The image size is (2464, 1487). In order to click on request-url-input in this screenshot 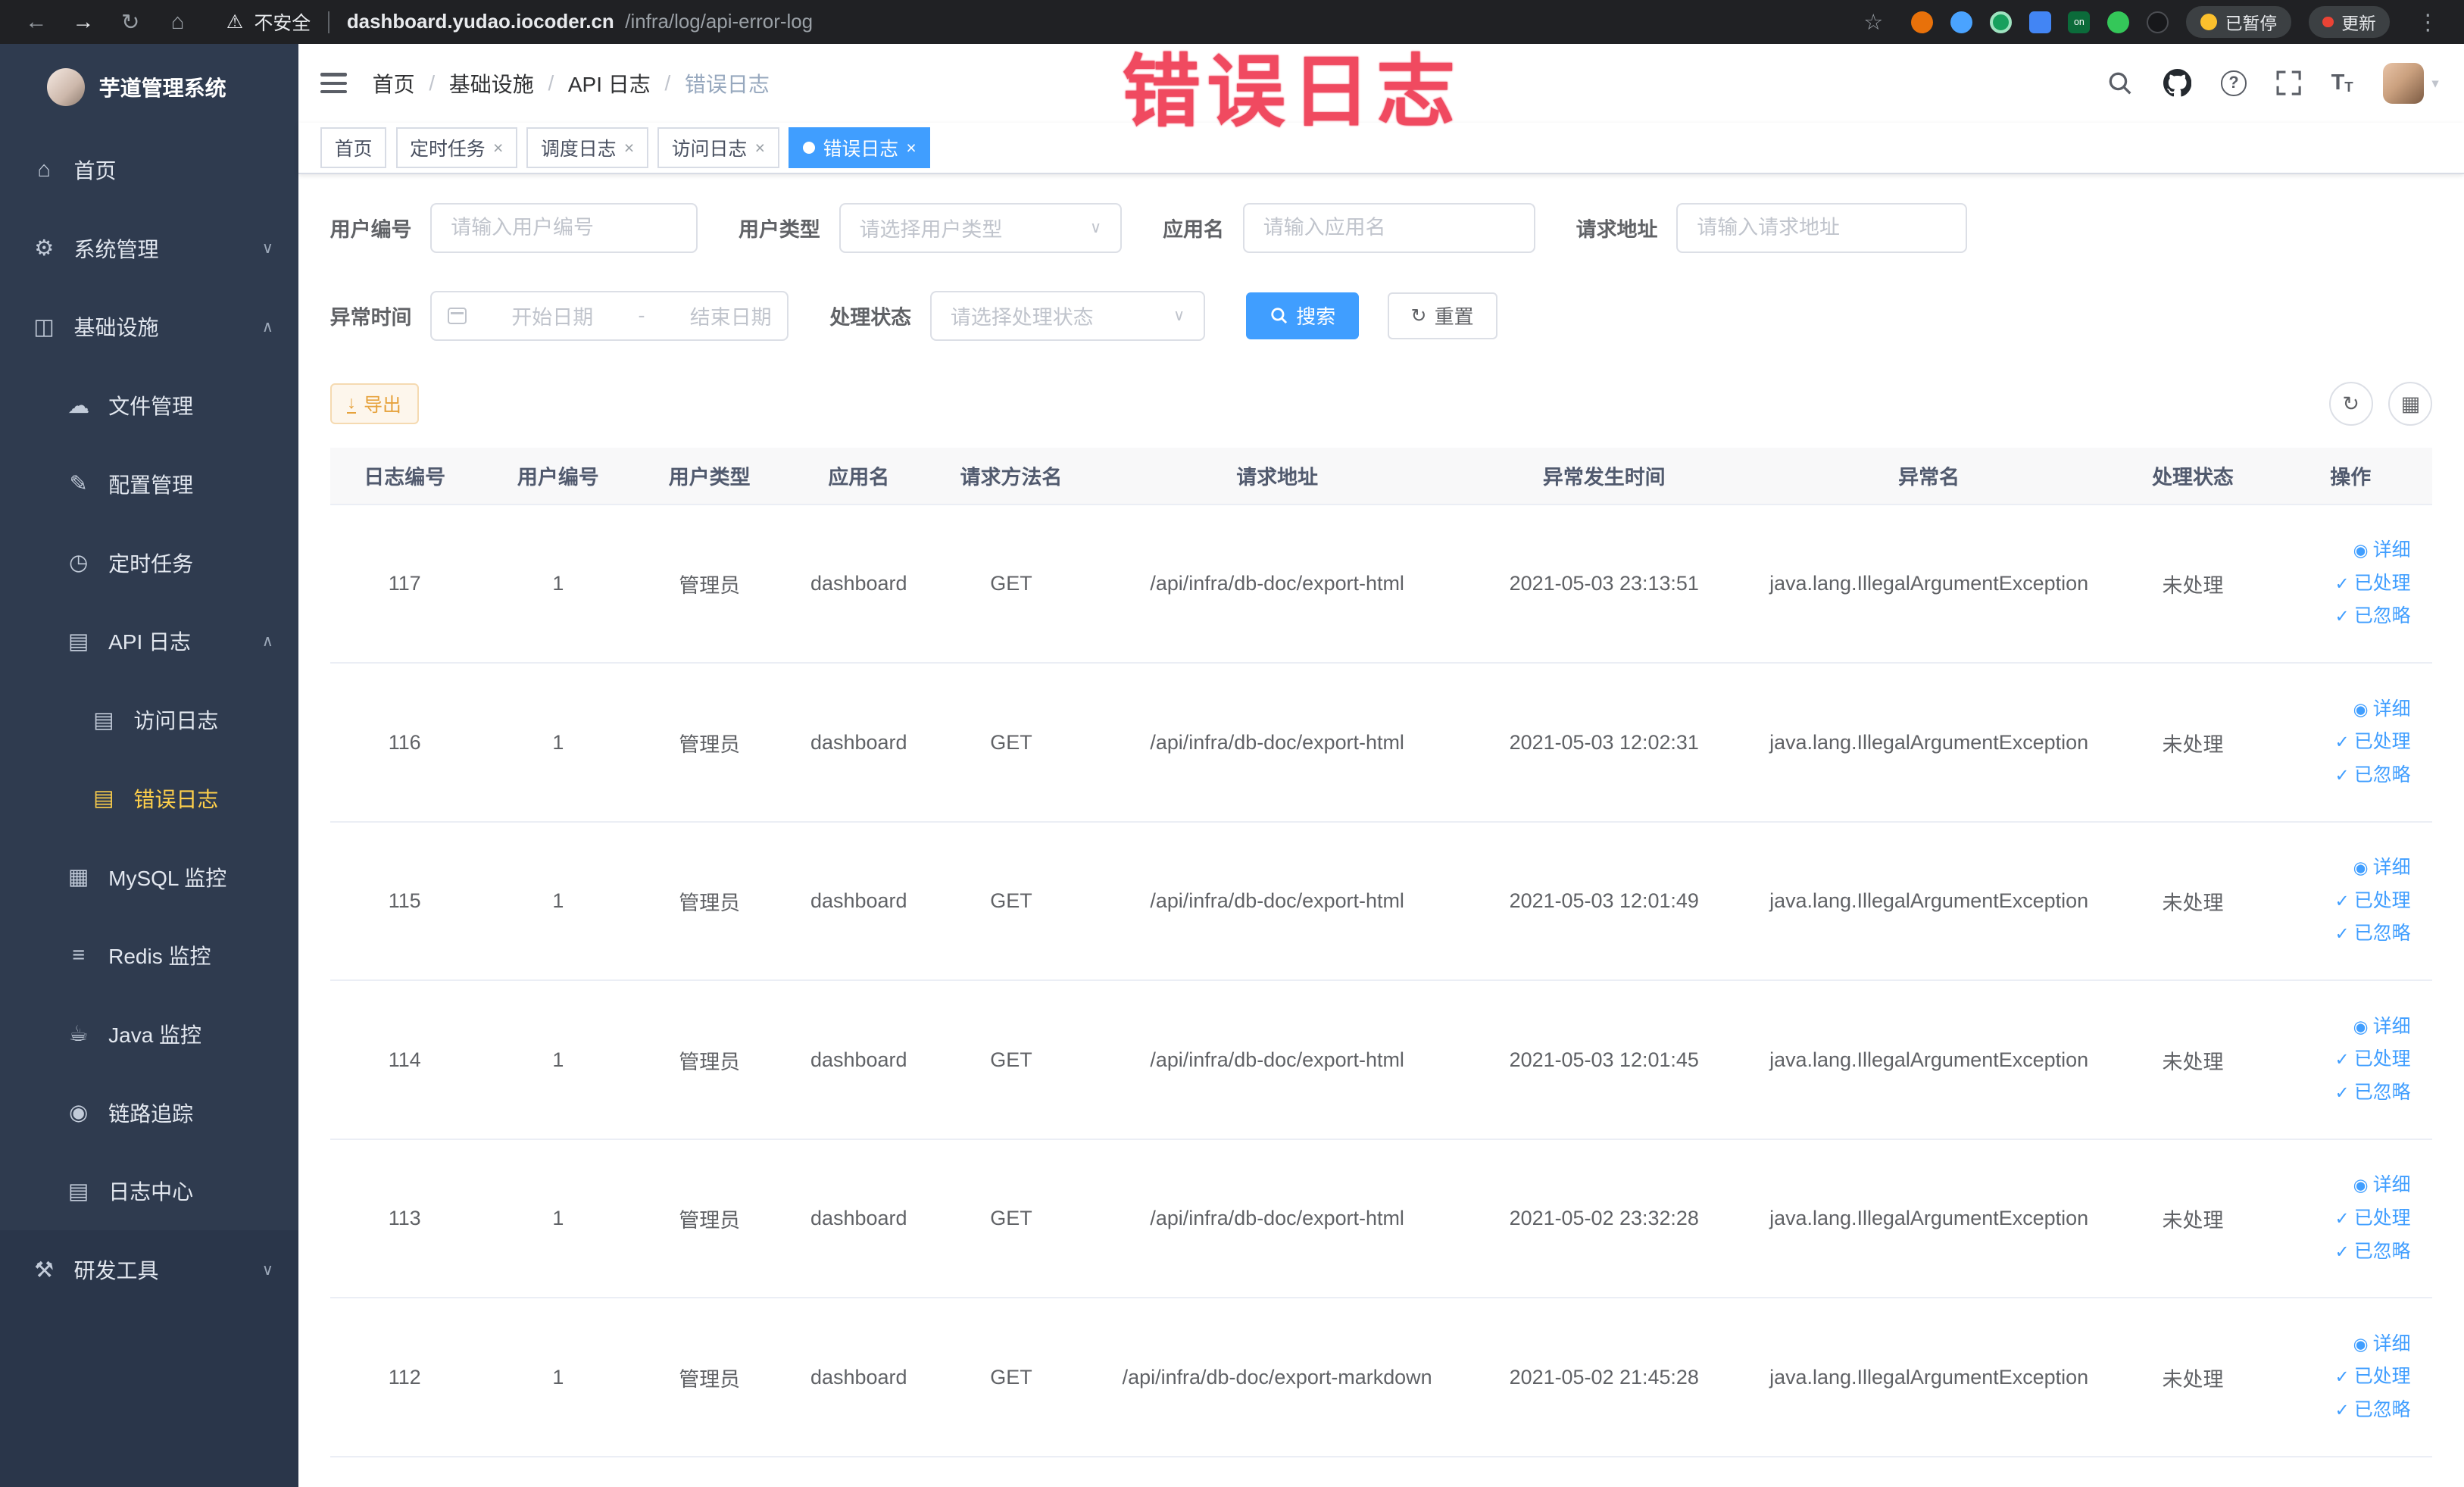, I will do `click(1822, 227)`.